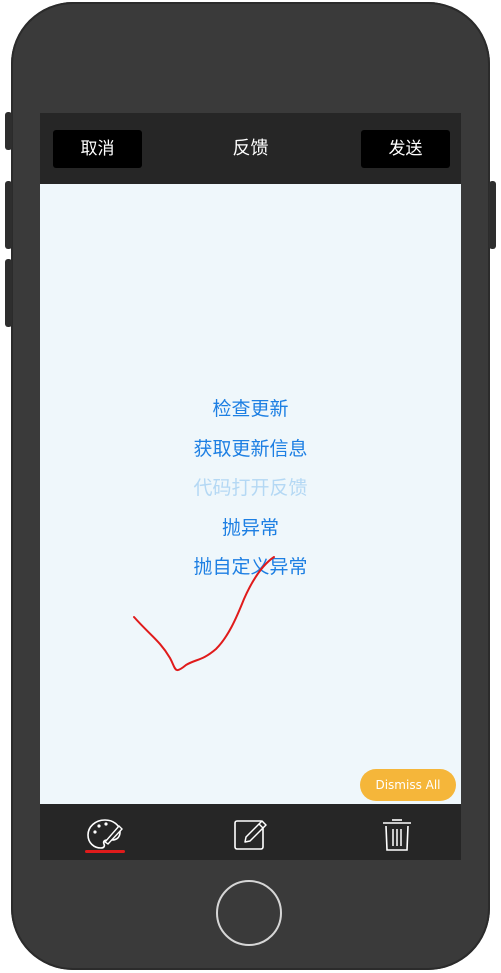 Image resolution: width=501 pixels, height=973 pixels. I want to click on edit-tool-button, so click(250, 834).